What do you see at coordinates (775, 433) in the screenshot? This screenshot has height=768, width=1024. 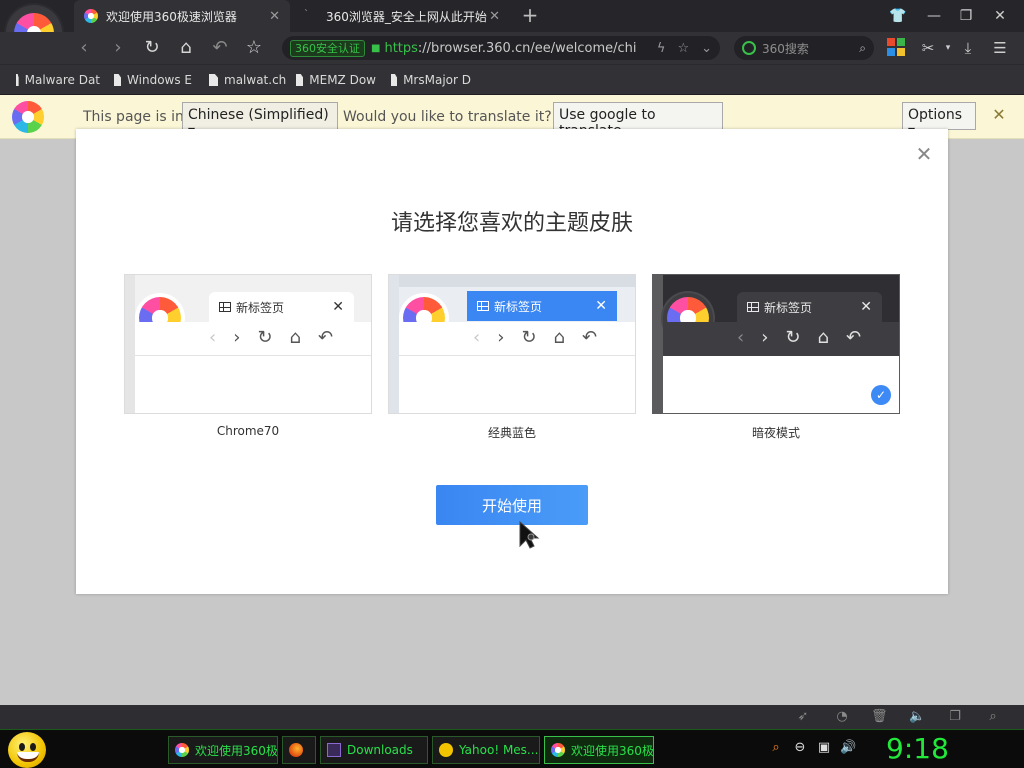 I see `skin-label: 暗夜模式` at bounding box center [775, 433].